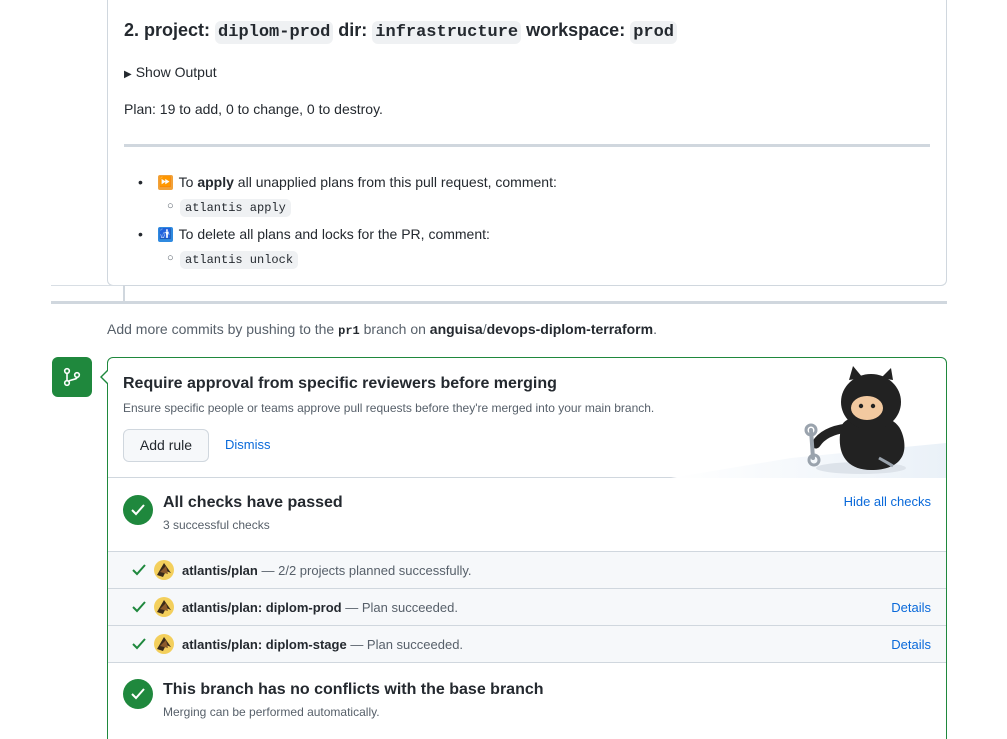 The image size is (1007, 739). What do you see at coordinates (447, 32) in the screenshot?
I see `dir-code: infrastructure` at bounding box center [447, 32].